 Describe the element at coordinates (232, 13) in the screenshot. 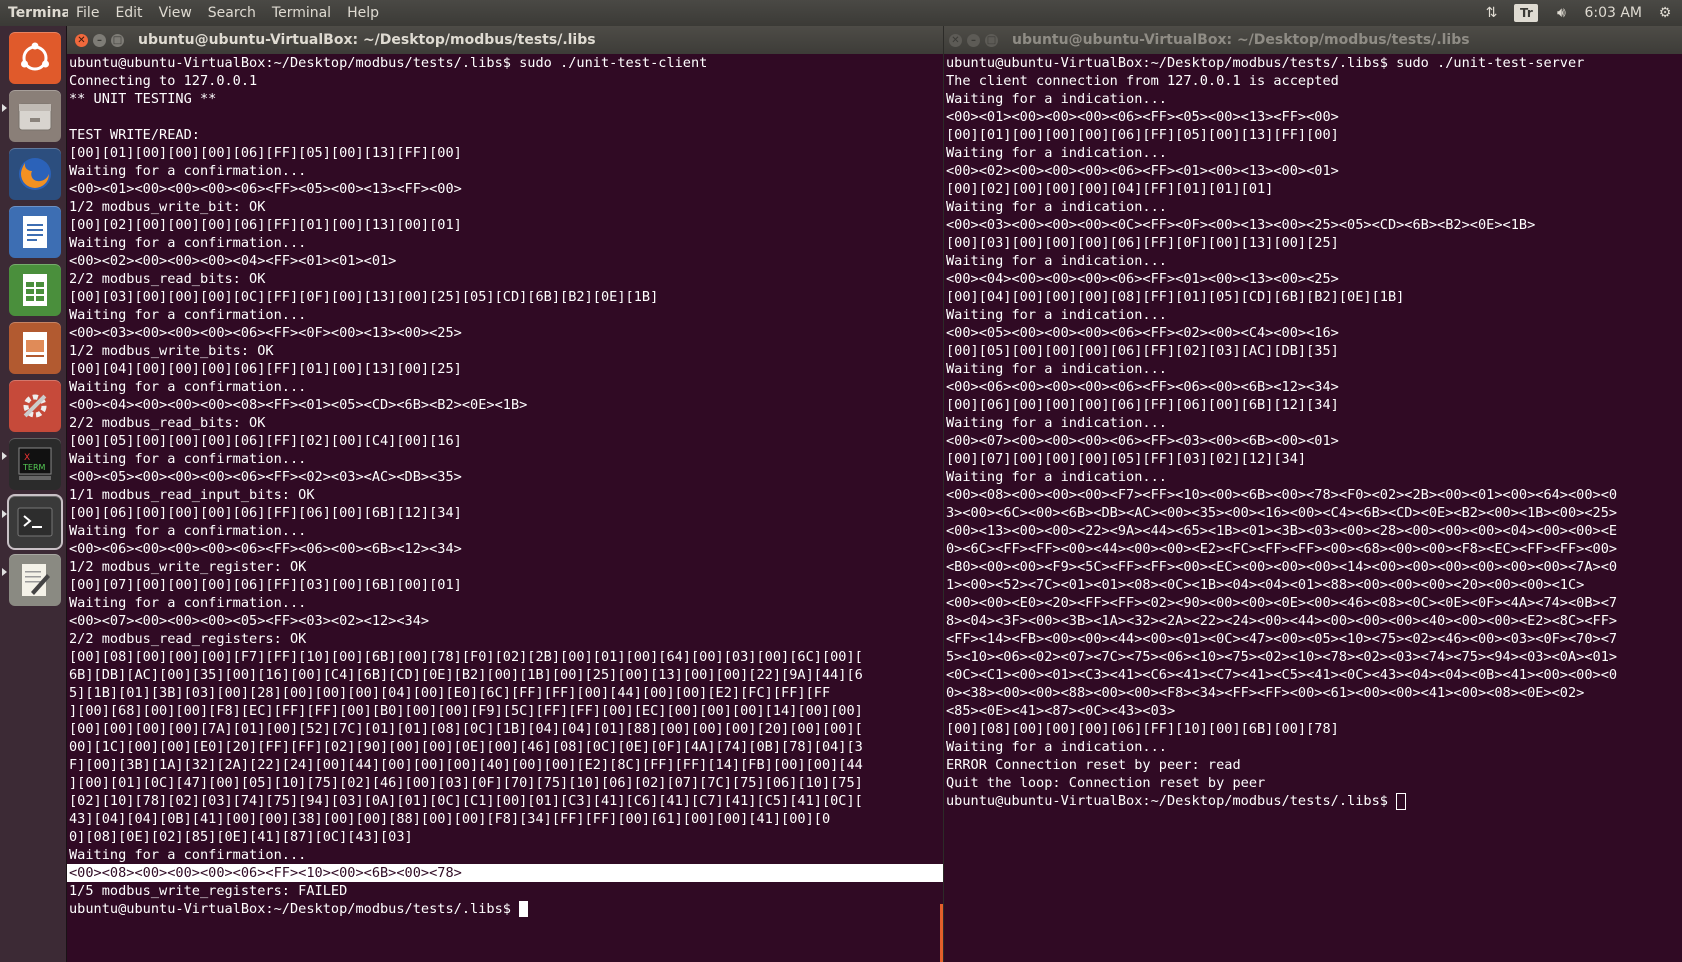

I see `menu-search: Search` at that location.